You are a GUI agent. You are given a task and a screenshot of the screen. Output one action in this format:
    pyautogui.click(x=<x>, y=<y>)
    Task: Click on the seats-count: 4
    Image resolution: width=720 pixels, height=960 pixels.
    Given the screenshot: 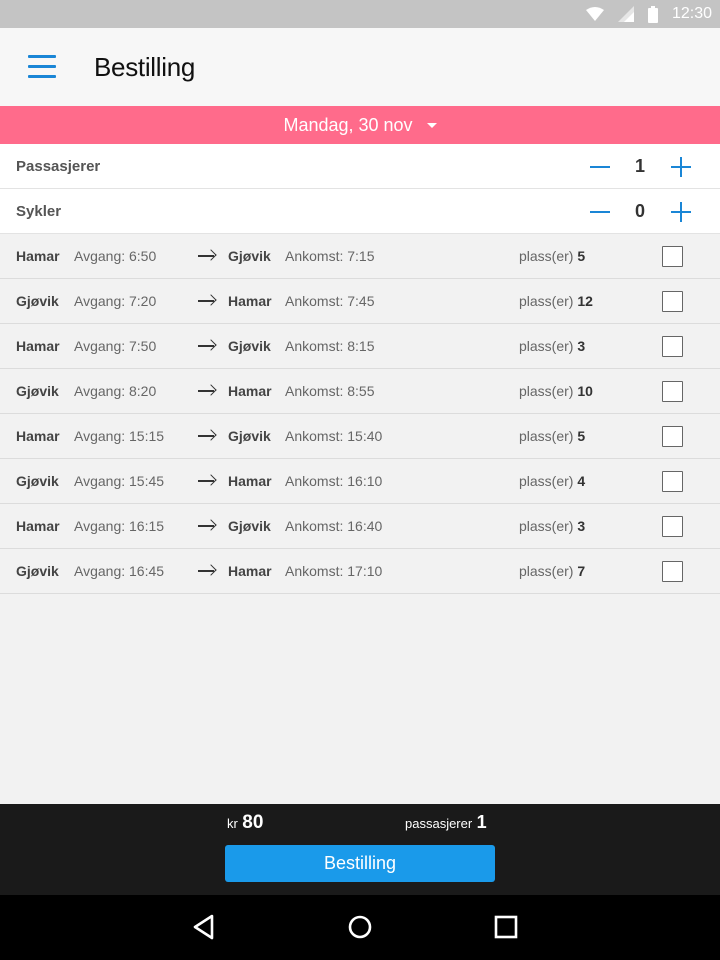 What is the action you would take?
    pyautogui.click(x=581, y=481)
    